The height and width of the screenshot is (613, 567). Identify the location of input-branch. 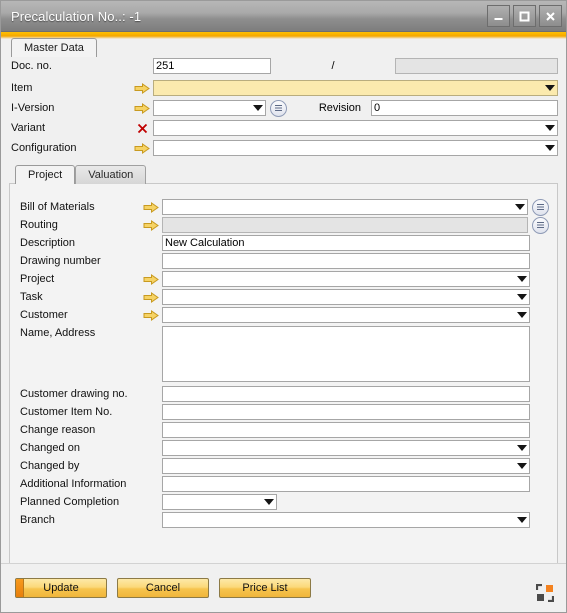
(346, 520).